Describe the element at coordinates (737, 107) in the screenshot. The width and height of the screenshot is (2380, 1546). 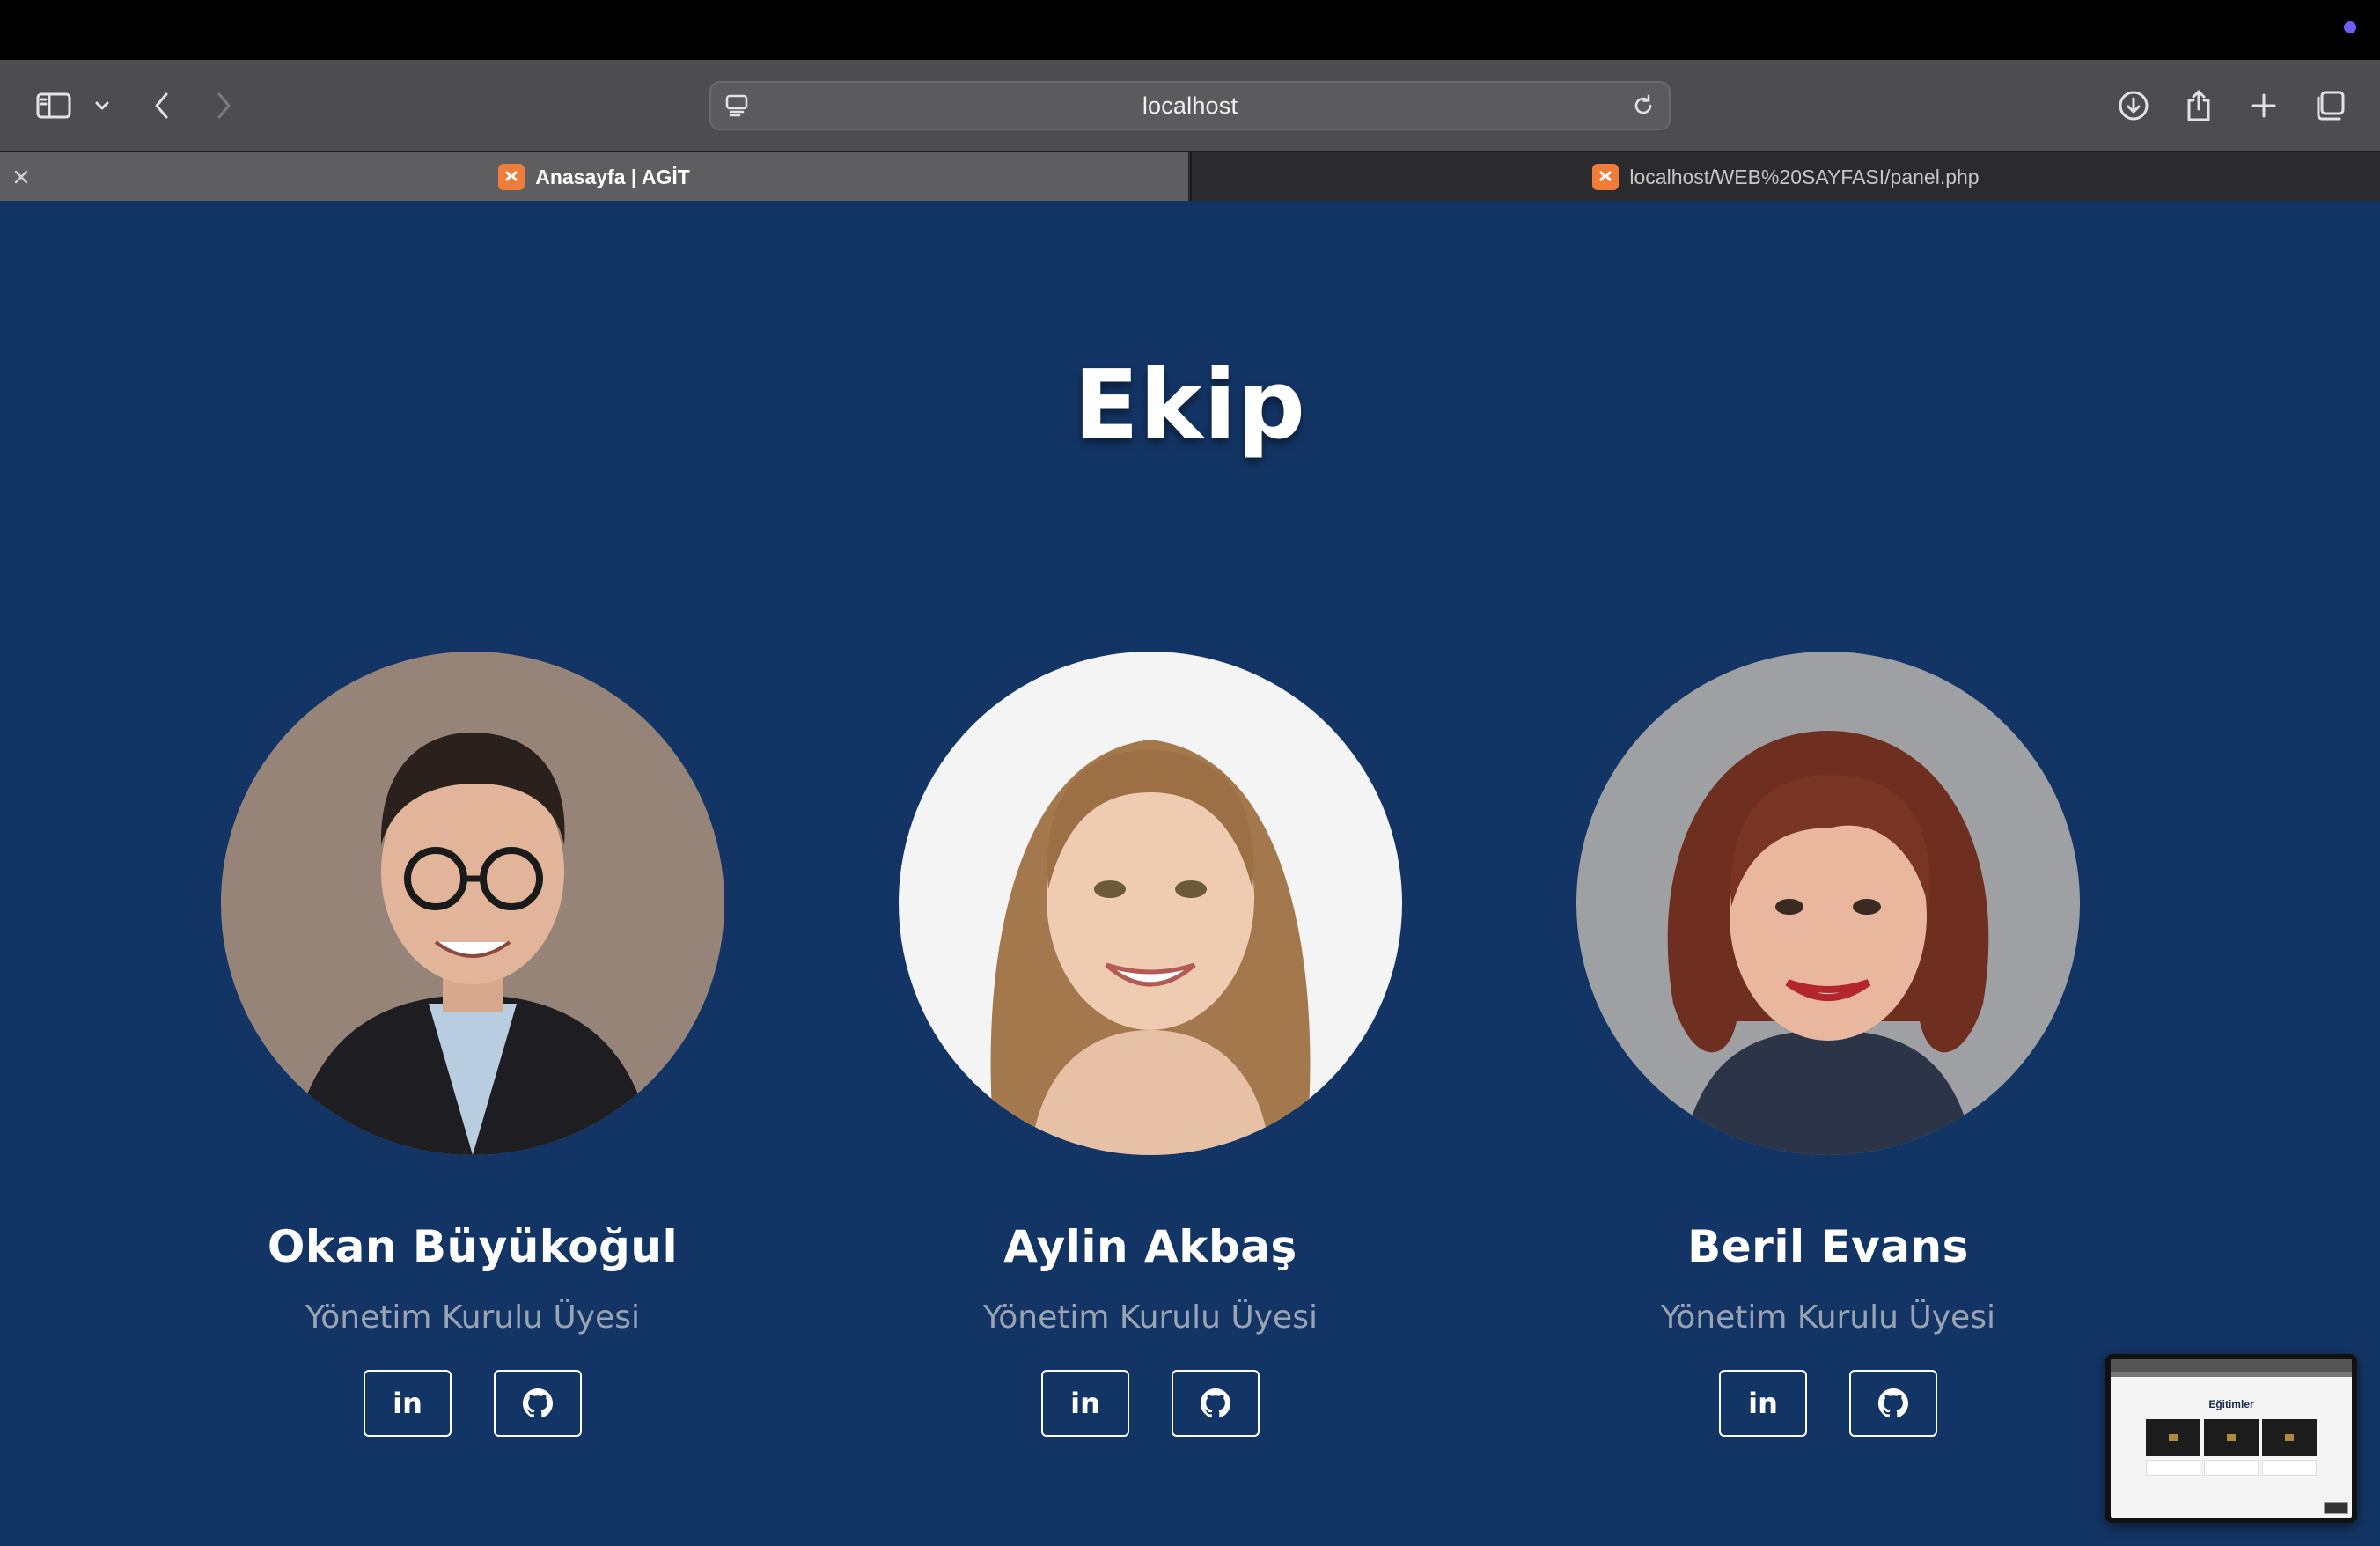
I see `reader-mode-icon` at that location.